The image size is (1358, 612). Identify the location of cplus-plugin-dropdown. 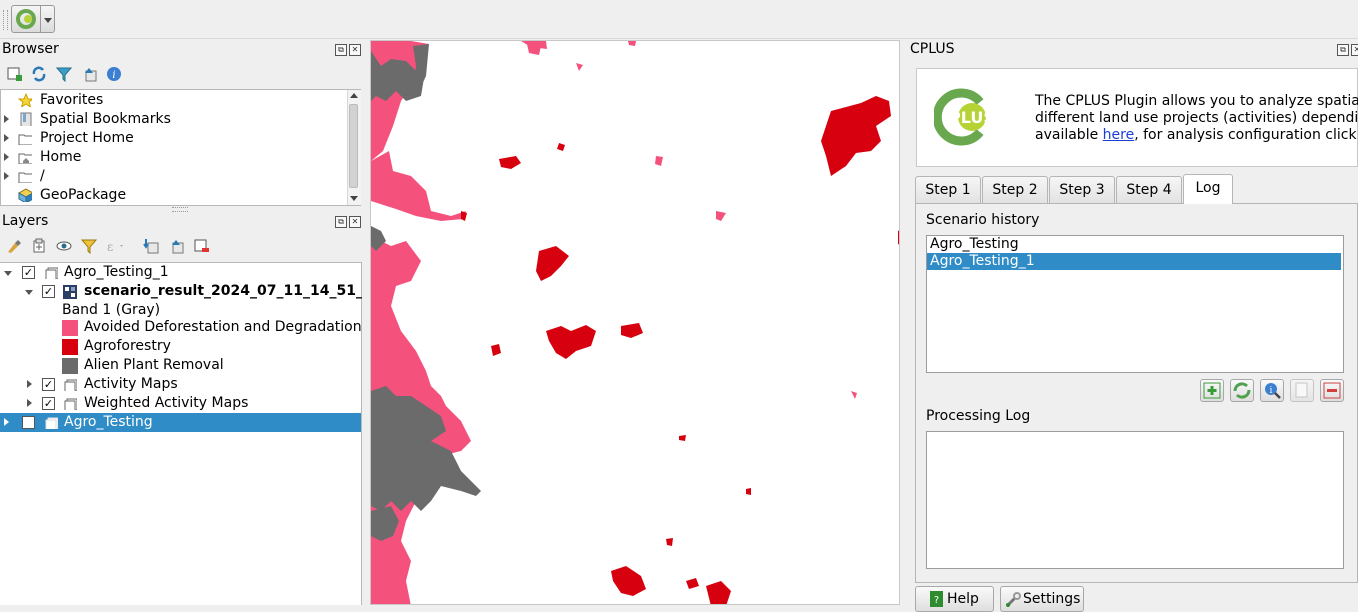
(48, 19).